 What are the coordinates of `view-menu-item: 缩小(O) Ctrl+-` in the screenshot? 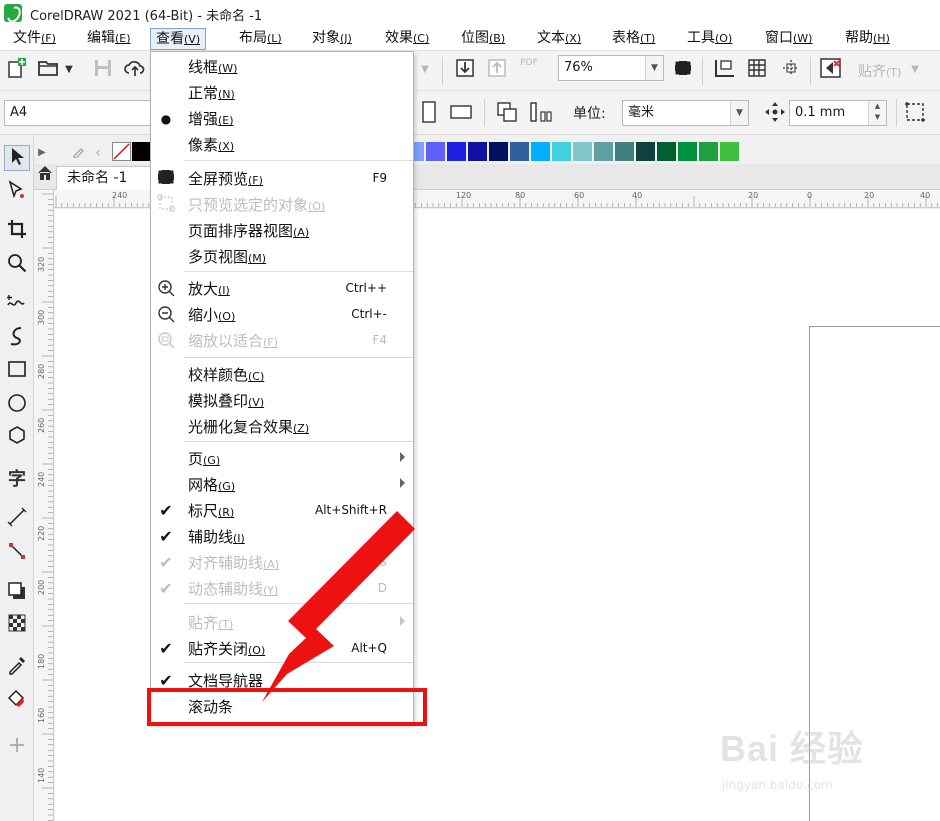 It's located at (282, 315).